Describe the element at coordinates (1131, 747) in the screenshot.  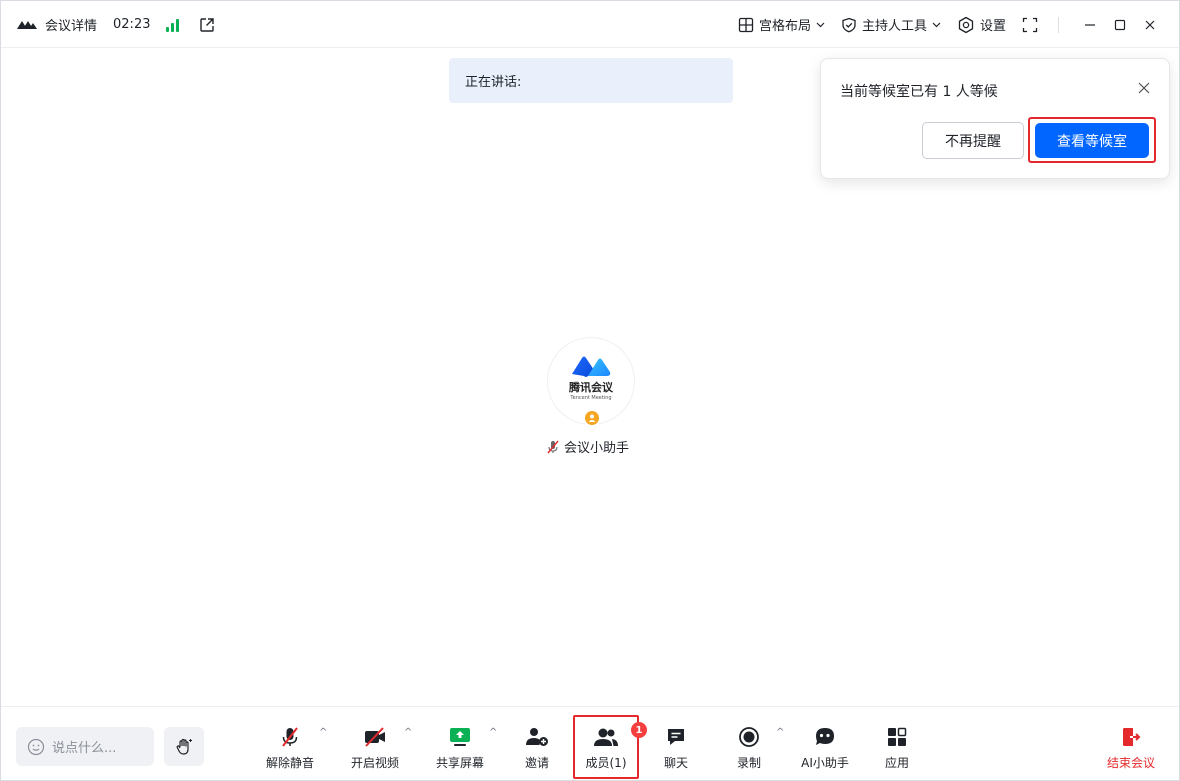
I see `end-meeting-button: 结束会议` at that location.